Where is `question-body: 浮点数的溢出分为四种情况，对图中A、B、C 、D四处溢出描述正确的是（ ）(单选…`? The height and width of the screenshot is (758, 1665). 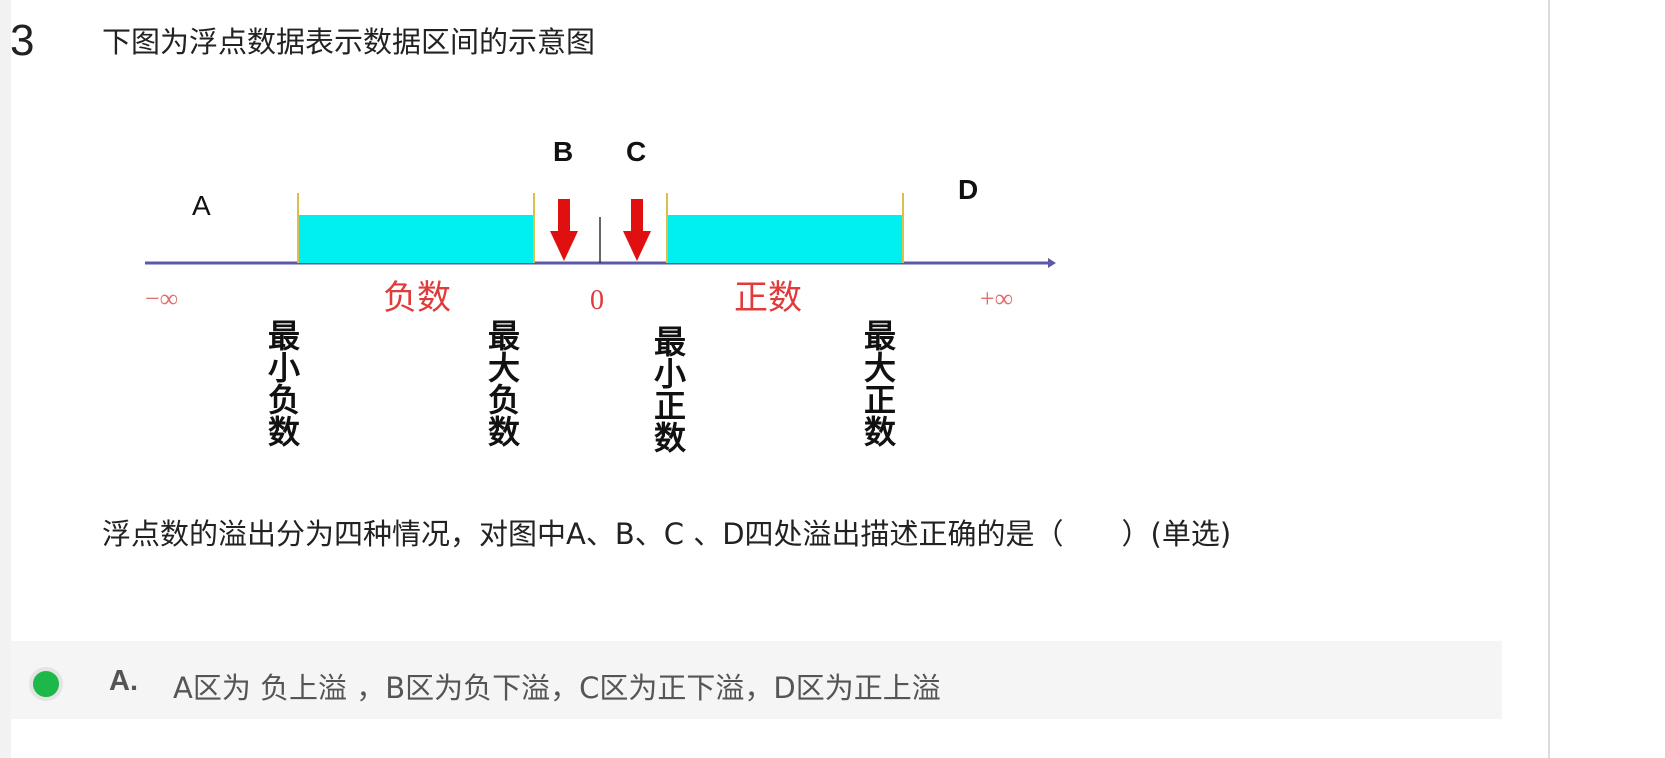
question-body: 浮点数的溢出分为四种情况，对图中A、B、C 、D四处溢出描述正确的是（ ）(单选… is located at coordinates (667, 534).